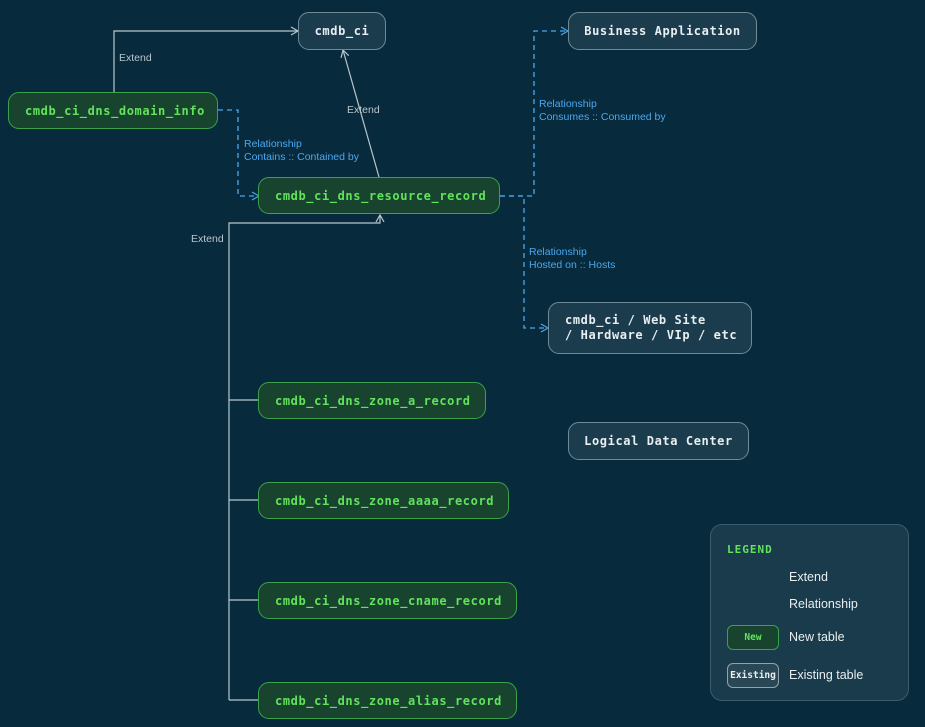  What do you see at coordinates (387, 700) in the screenshot?
I see `node-dns-zone-alias-record: cmdb_ci_dns_zone_alias_record` at bounding box center [387, 700].